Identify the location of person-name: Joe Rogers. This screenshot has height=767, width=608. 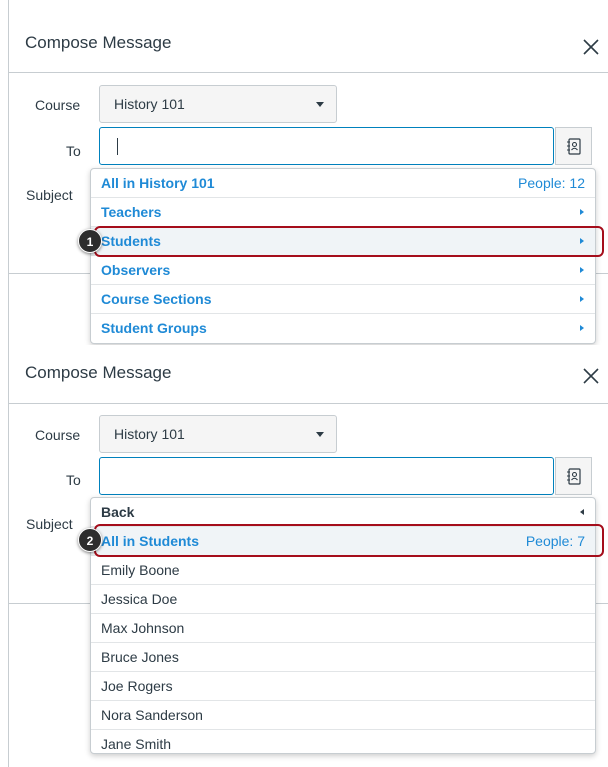
(137, 686).